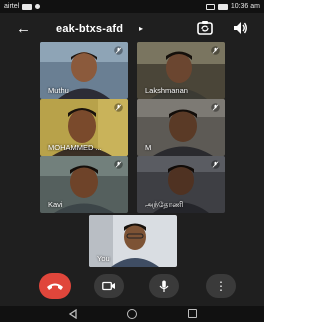  What do you see at coordinates (103, 258) in the screenshot?
I see `self-name: You` at bounding box center [103, 258].